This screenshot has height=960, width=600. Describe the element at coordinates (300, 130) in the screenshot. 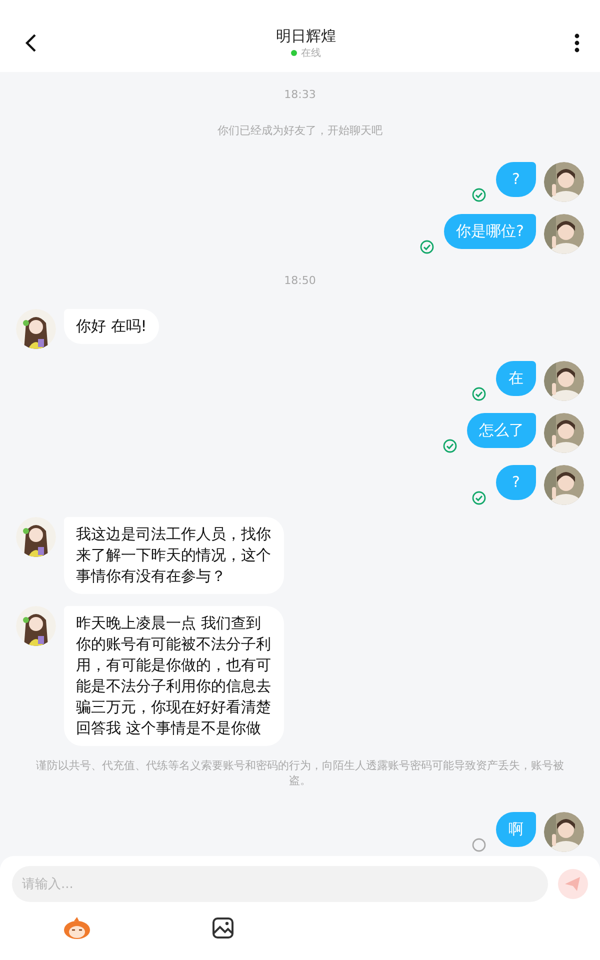

I see `system-notice: 你们已经成为好友了，开始聊天吧` at that location.